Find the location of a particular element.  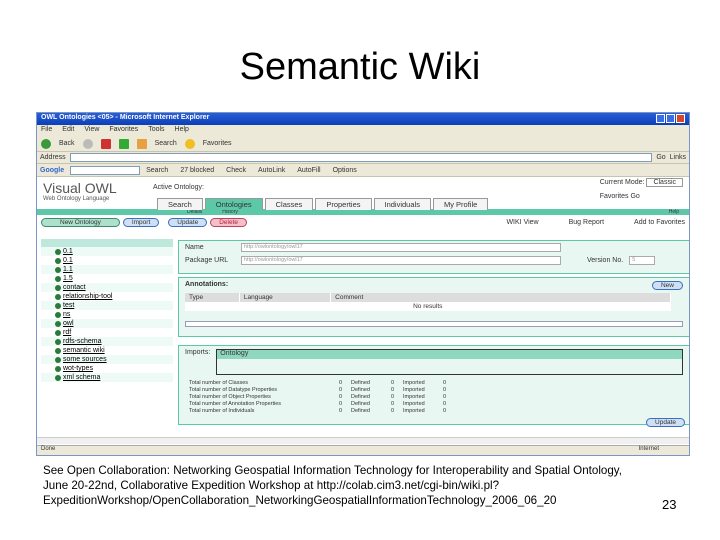

import-item: Ontology is located at coordinates (449, 354).